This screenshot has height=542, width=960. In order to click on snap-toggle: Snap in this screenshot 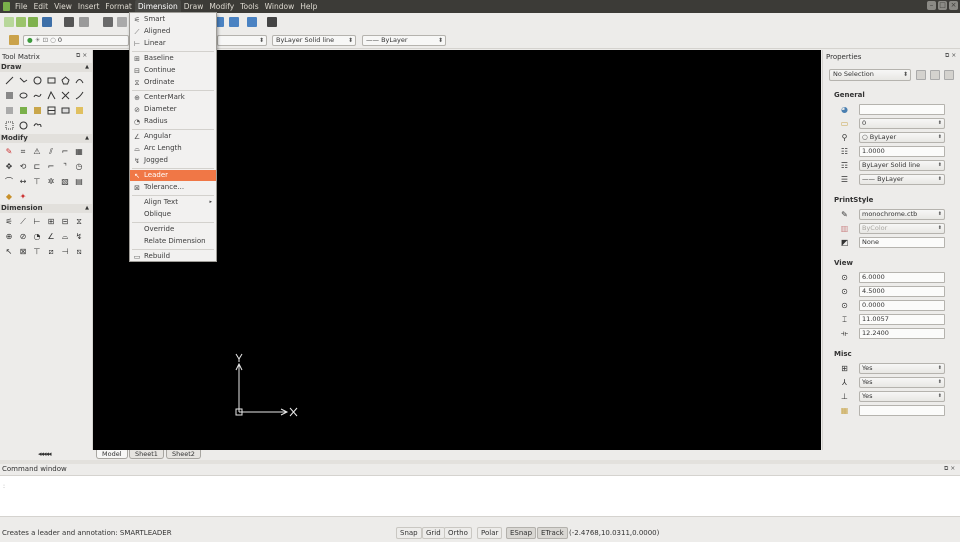, I will do `click(409, 533)`.